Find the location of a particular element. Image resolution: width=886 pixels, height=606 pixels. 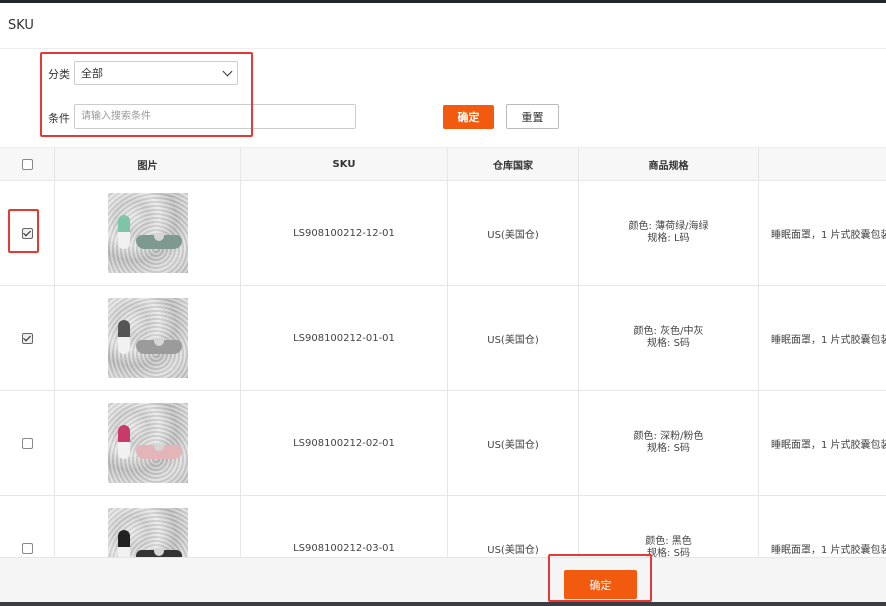

category-select: 全部 is located at coordinates (156, 73).